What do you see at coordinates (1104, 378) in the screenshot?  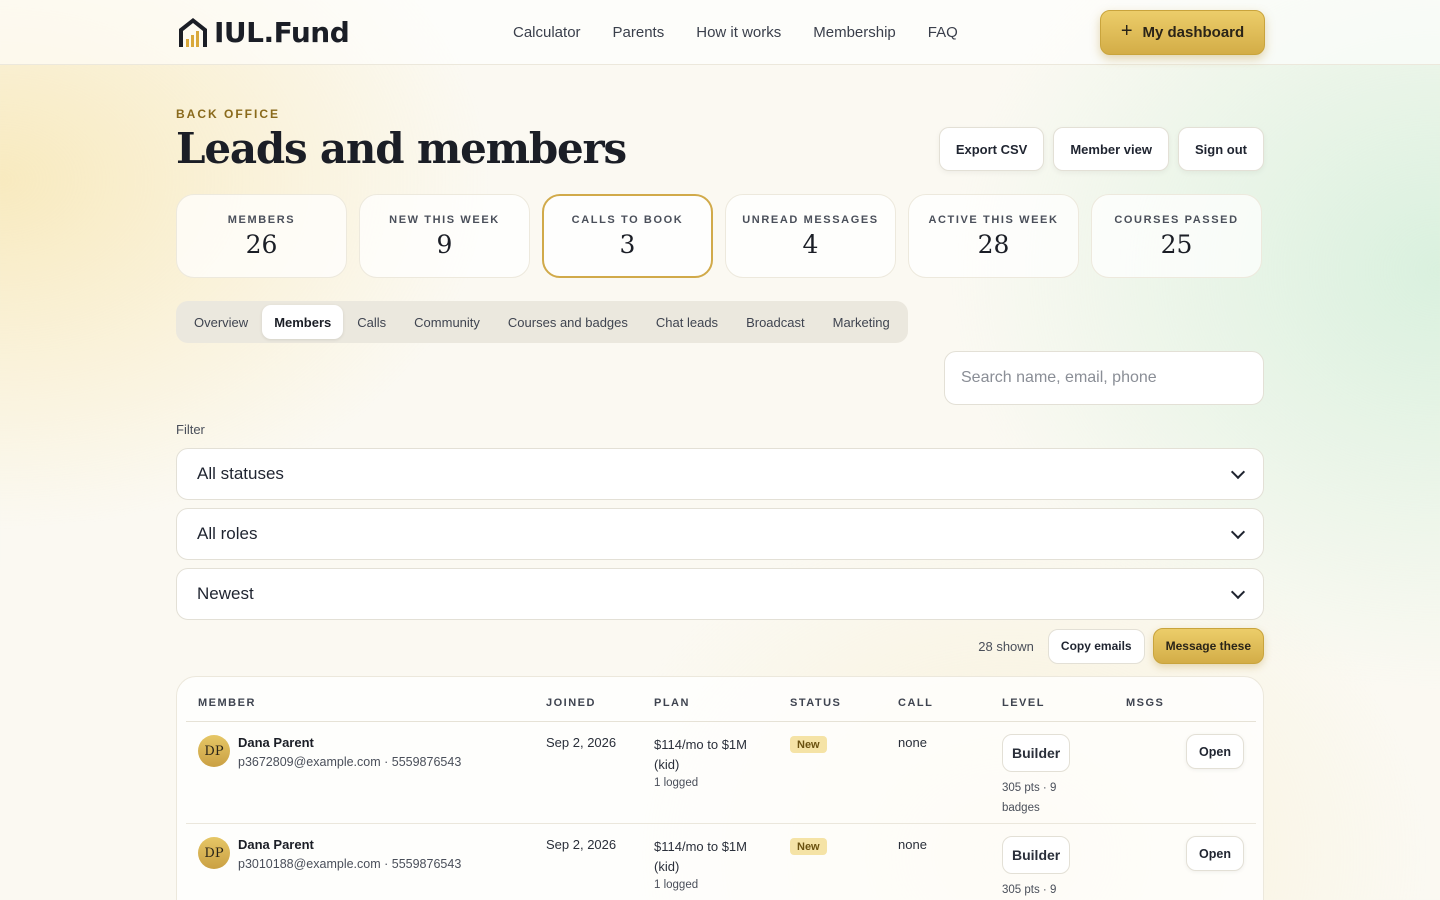 I see `search-input` at bounding box center [1104, 378].